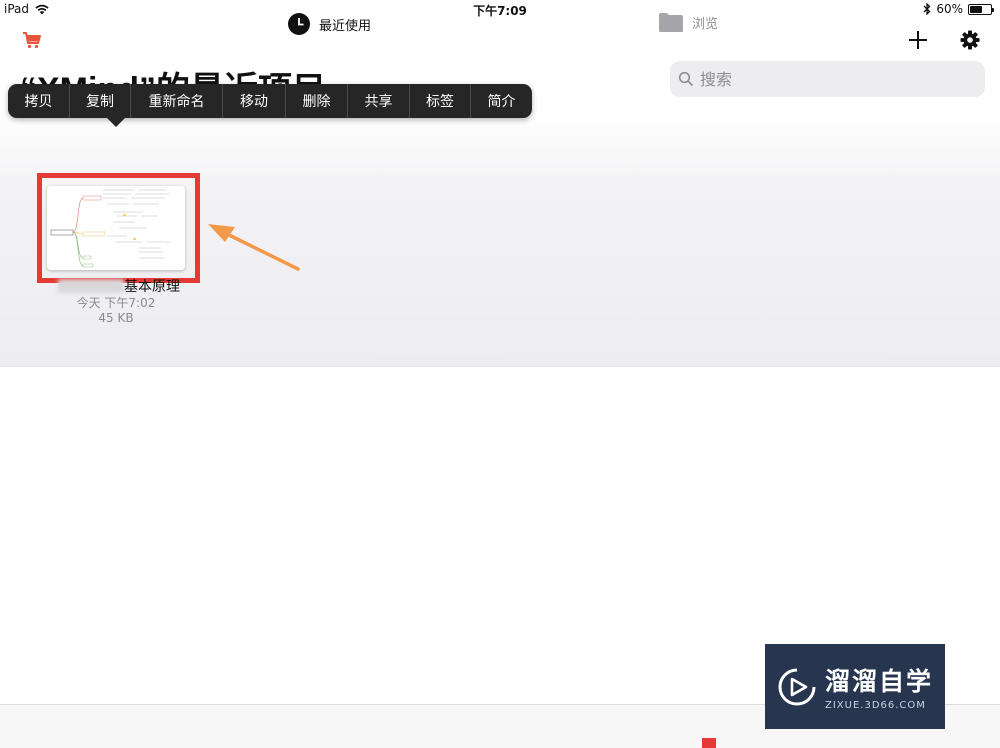 This screenshot has width=1000, height=748. Describe the element at coordinates (116, 318) in the screenshot. I see `file-size: 45 KB` at that location.